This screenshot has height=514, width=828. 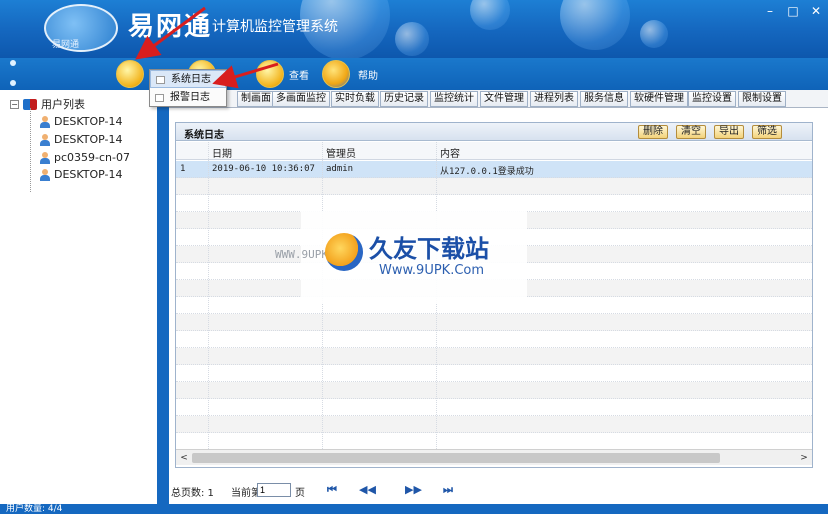 I want to click on tree-root-users: − 用户列表, so click(x=47, y=104).